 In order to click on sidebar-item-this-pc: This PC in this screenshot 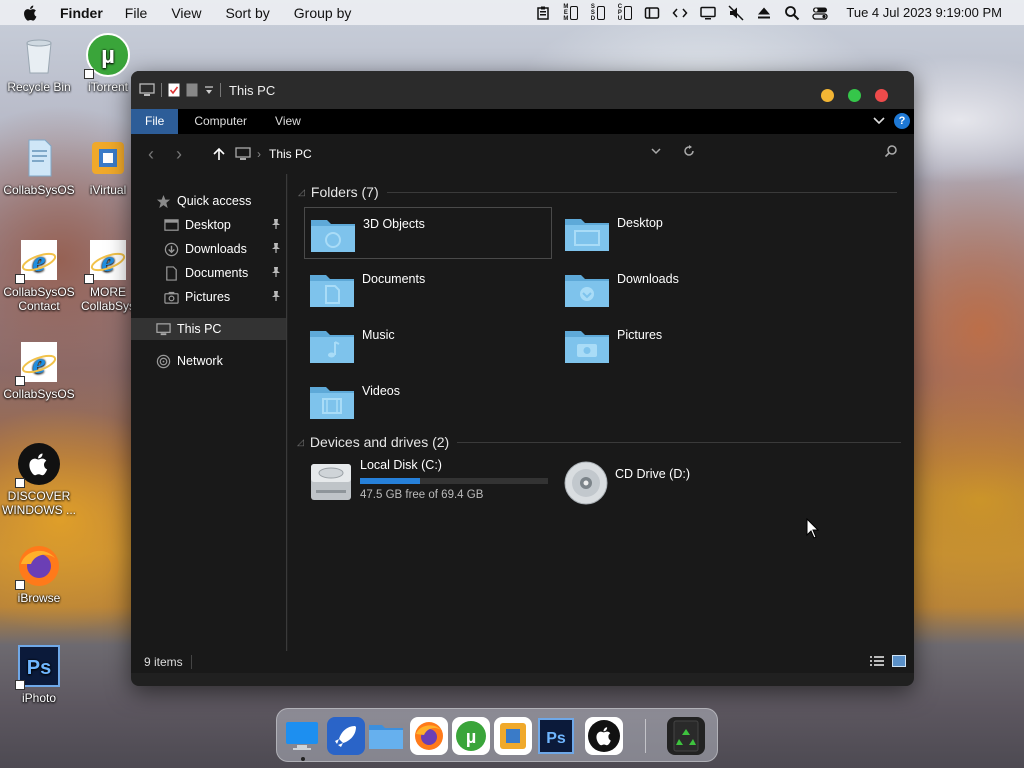, I will do `click(208, 329)`.